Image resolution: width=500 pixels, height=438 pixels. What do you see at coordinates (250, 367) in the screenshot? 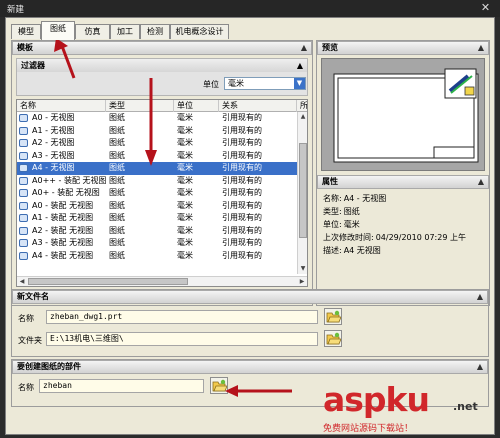
I see `drawing-part-header: 要创建图纸的部件 ▲` at bounding box center [250, 367].